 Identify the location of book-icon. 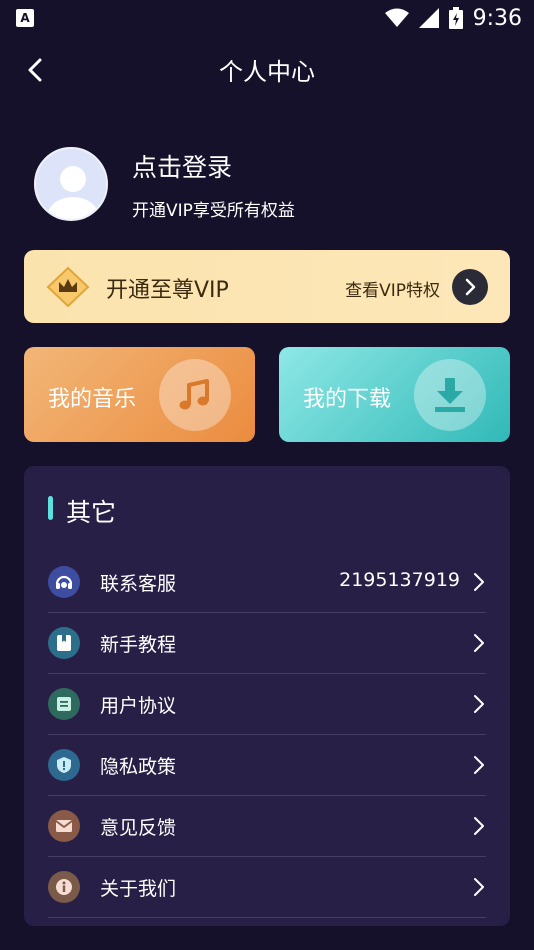
(64, 643).